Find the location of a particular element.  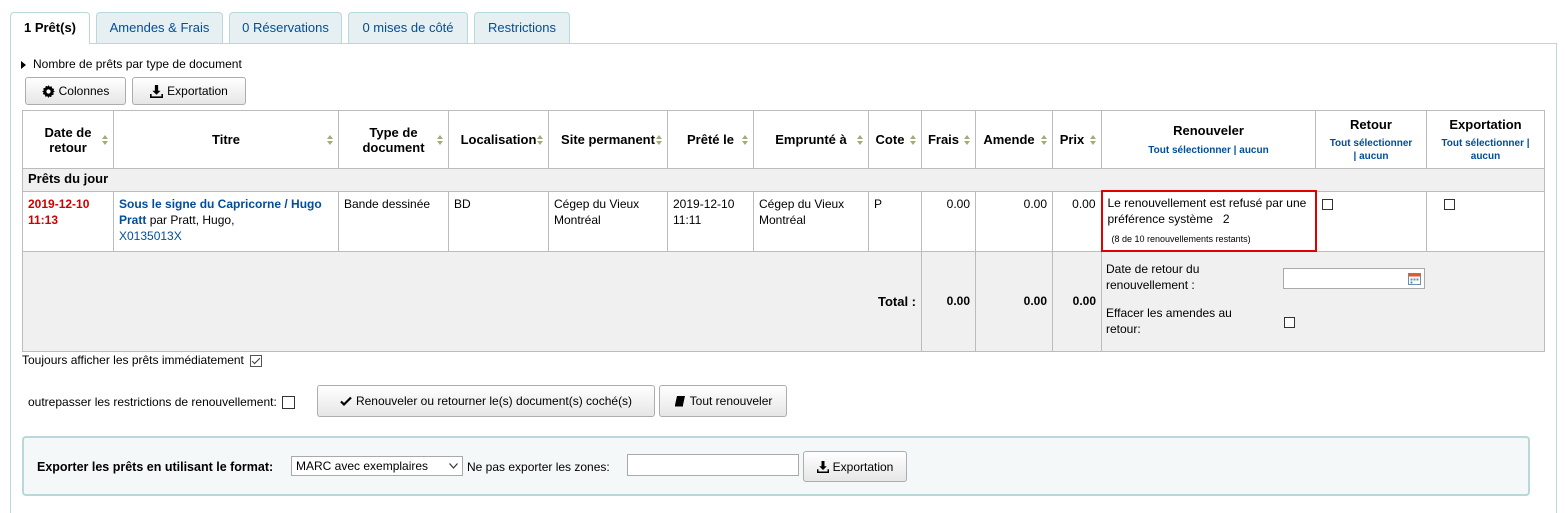

export-header-label: Exportation is located at coordinates (1485, 124).